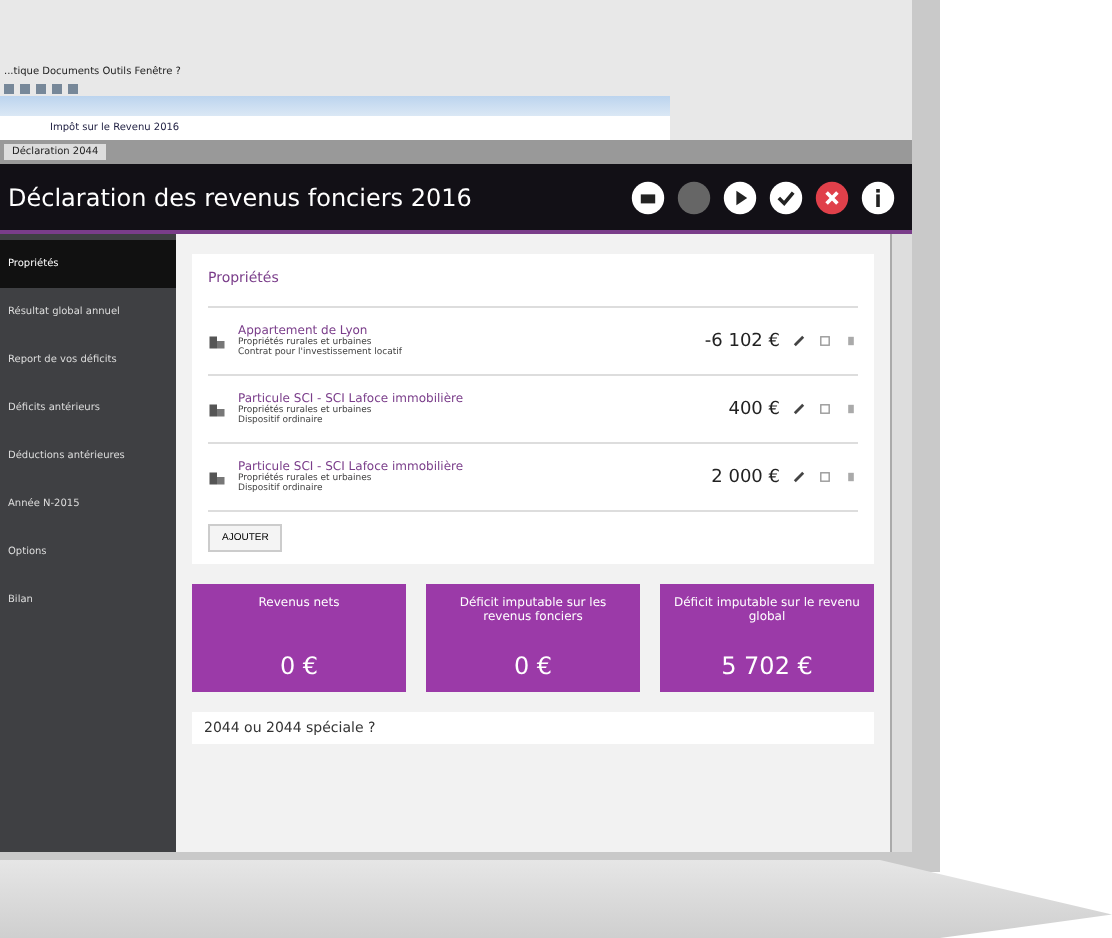 This screenshot has width=1112, height=938. What do you see at coordinates (742, 341) in the screenshot?
I see `property-amount: -6 102 €` at bounding box center [742, 341].